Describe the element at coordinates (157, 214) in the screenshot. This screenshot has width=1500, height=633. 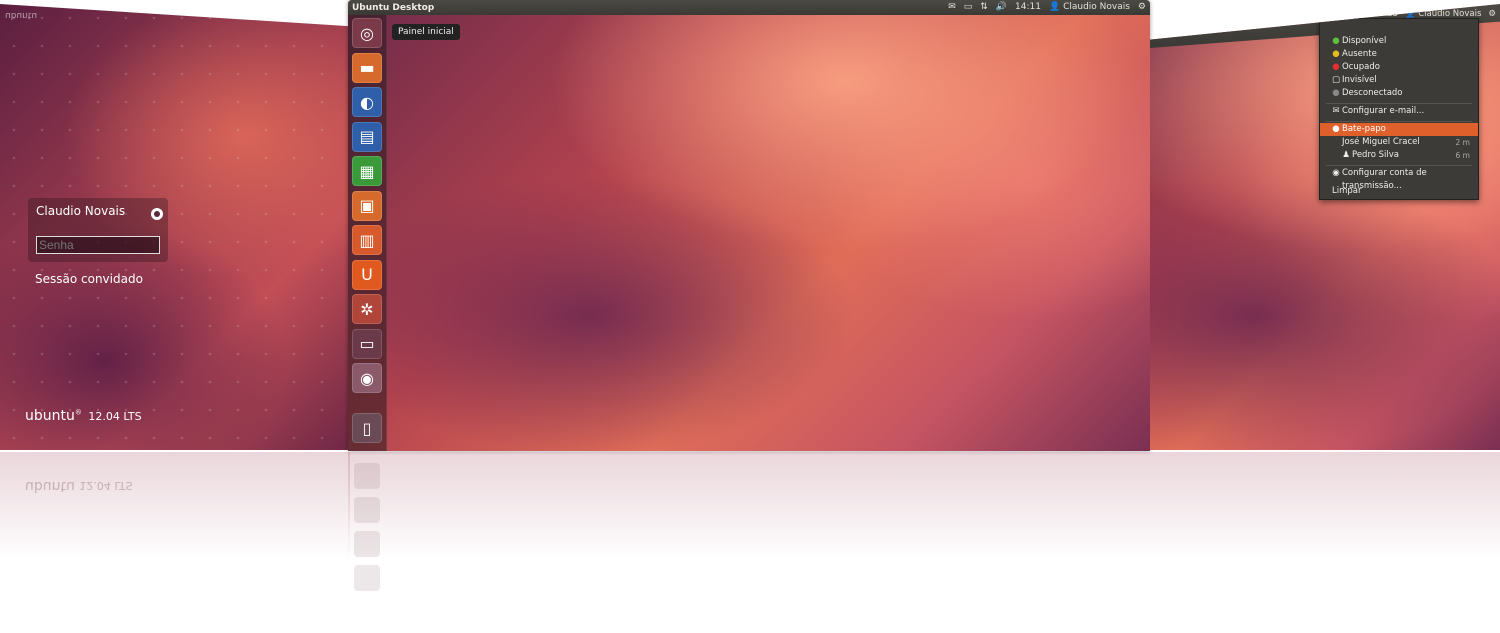
I see `session-gear-icon` at that location.